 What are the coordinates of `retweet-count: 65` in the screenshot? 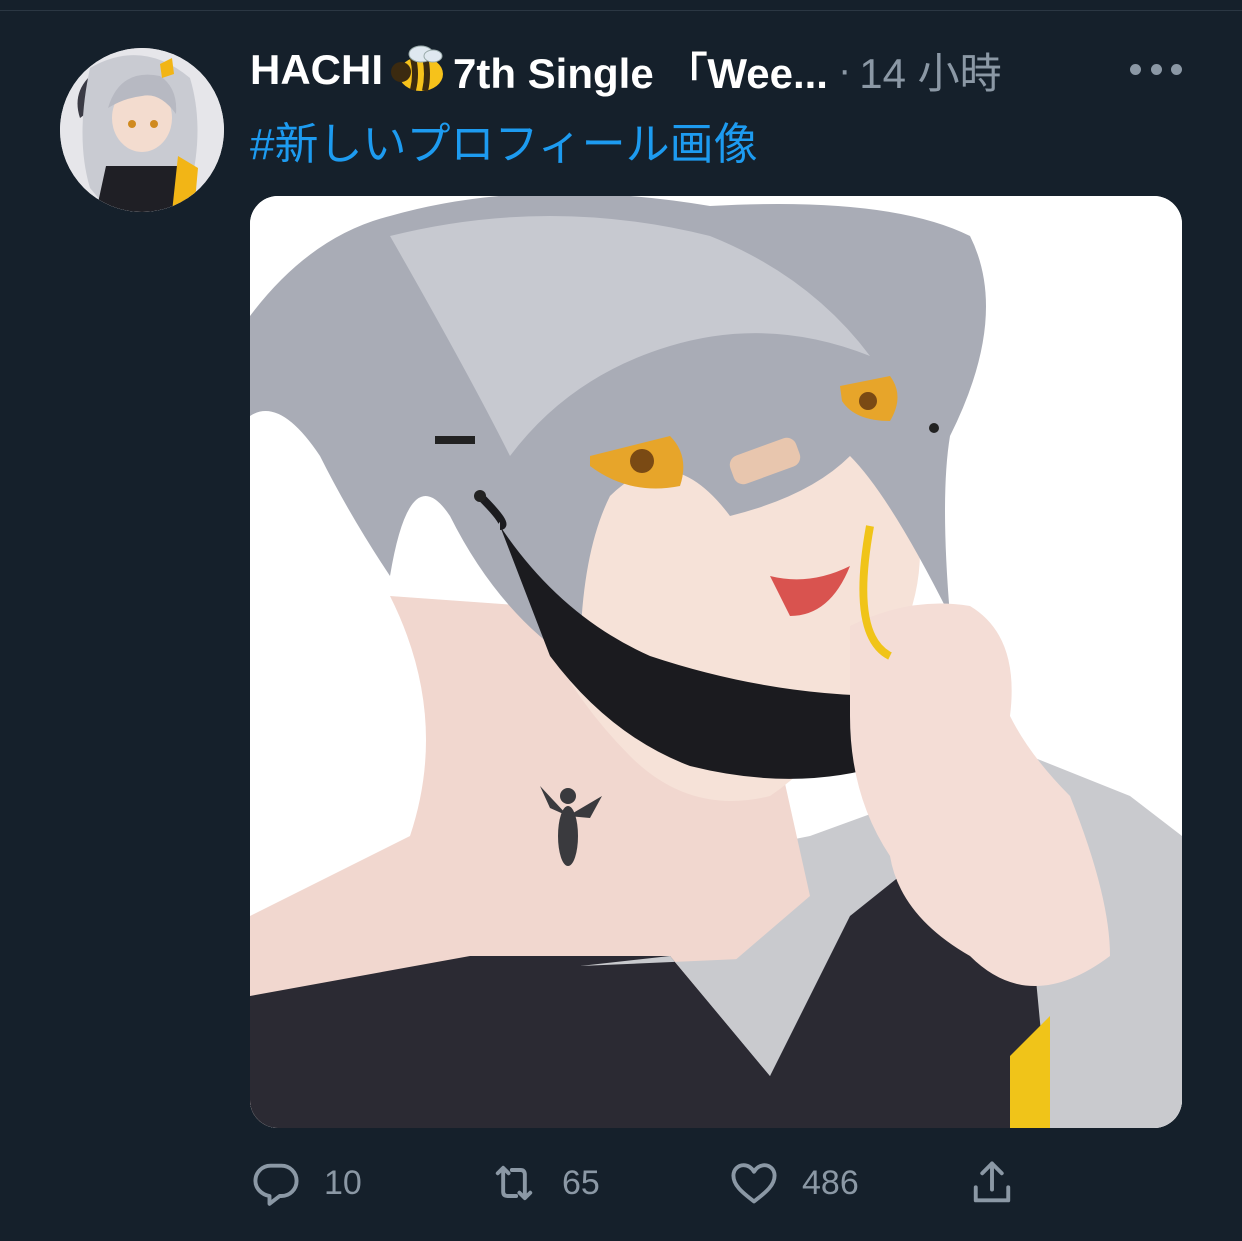 It's located at (581, 1182).